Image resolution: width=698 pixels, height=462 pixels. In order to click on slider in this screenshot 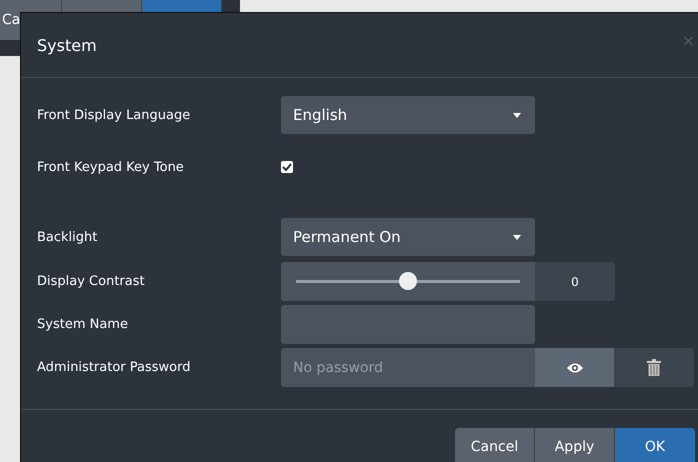, I will do `click(408, 281)`.